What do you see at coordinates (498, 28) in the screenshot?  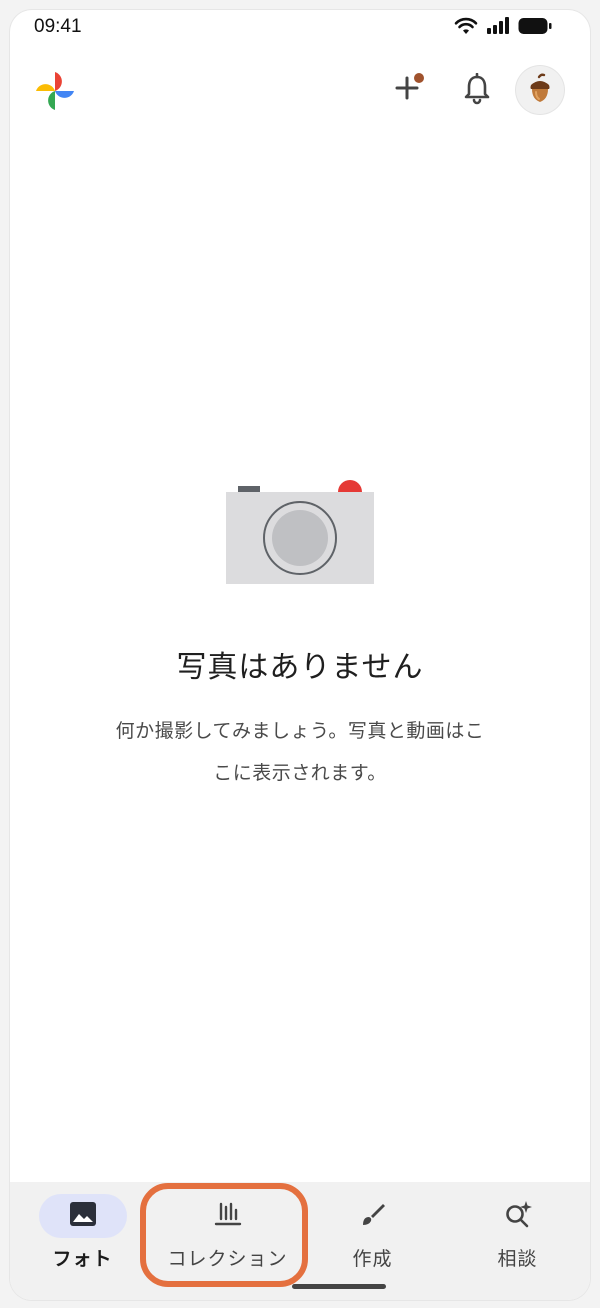 I see `cellular-signal-icon` at bounding box center [498, 28].